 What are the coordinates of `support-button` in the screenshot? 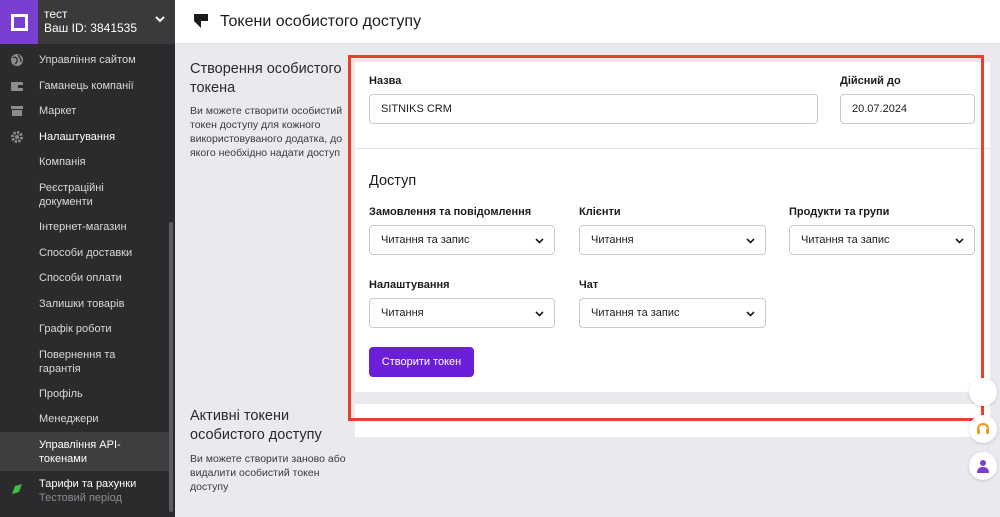 It's located at (983, 429).